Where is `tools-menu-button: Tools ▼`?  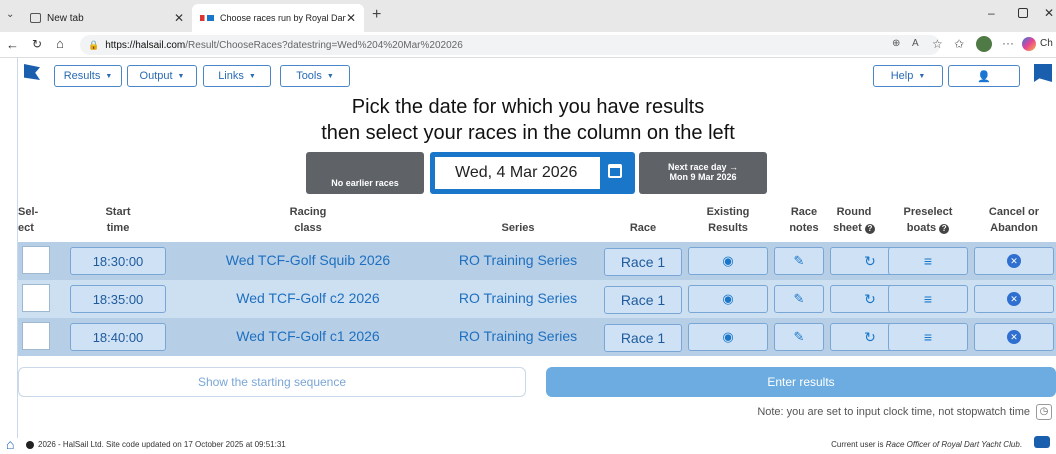
tools-menu-button: Tools ▼ is located at coordinates (315, 76).